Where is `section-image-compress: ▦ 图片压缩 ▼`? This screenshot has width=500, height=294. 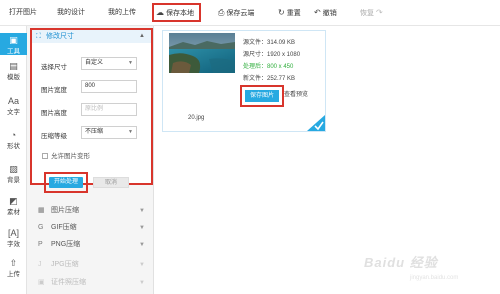
section-image-compress: ▦ 图片压缩 ▼ is located at coordinates (90, 211).